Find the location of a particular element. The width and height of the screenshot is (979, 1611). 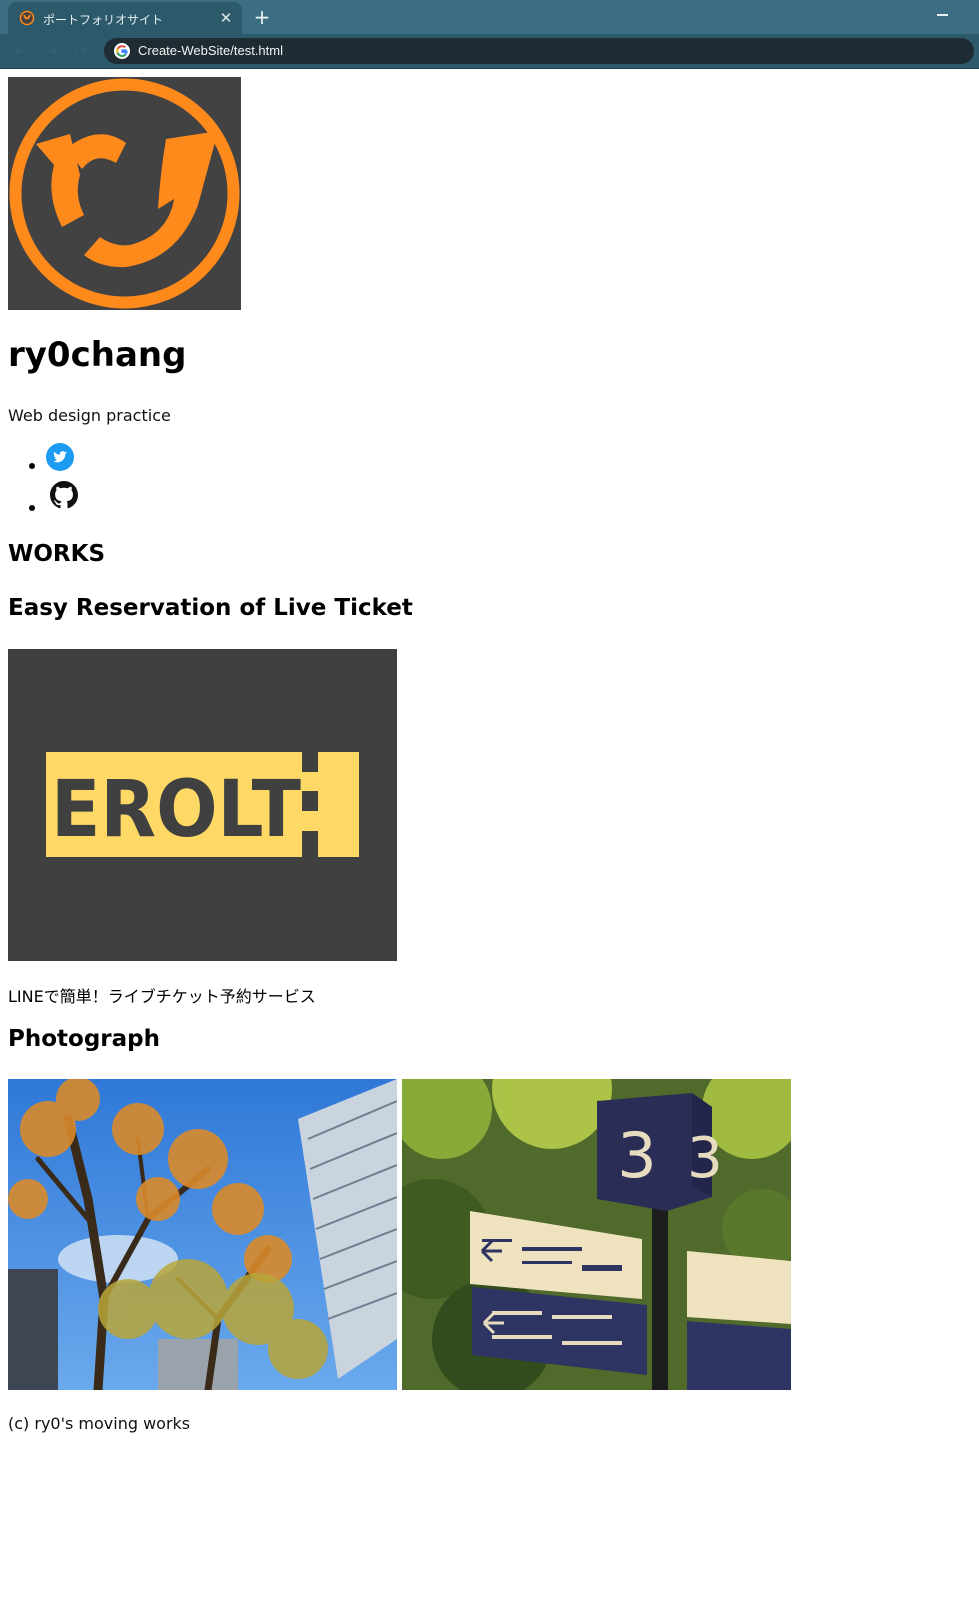

tab-title: ポートフォリオサイト is located at coordinates (103, 20).